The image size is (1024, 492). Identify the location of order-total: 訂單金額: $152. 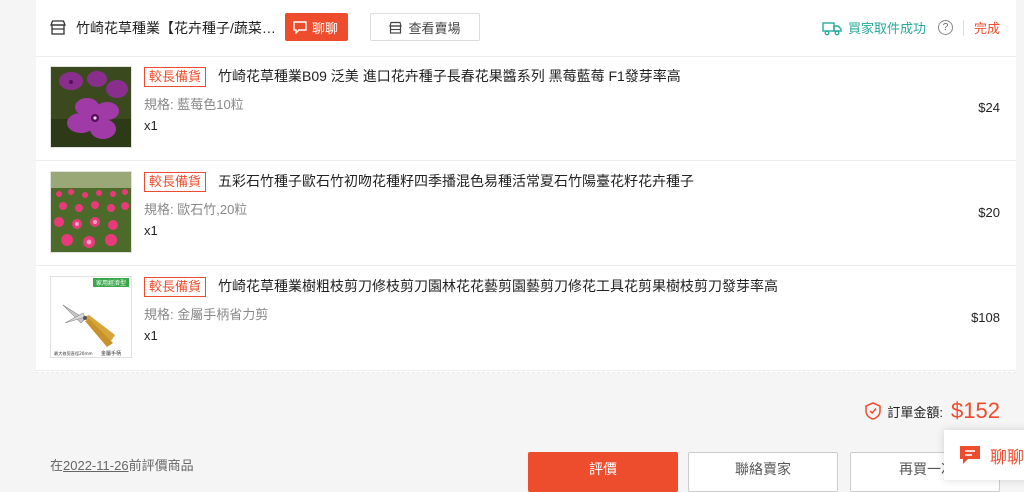
(932, 411).